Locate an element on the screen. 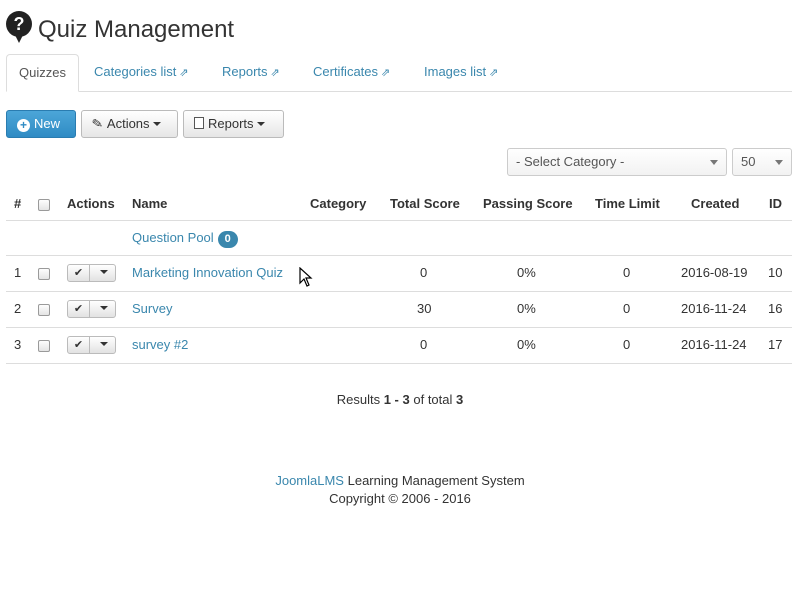 The image size is (800, 590). tab-images-list: Images list ⇗ is located at coordinates (461, 73).